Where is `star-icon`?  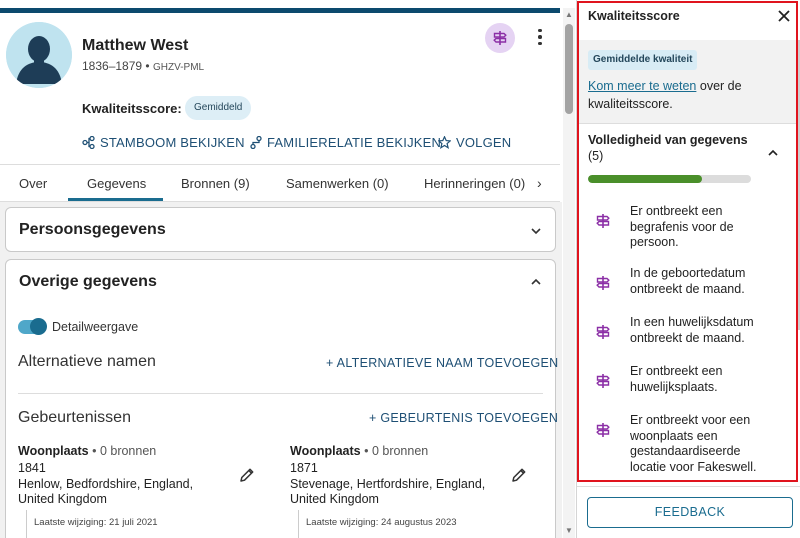
star-icon is located at coordinates (444, 142).